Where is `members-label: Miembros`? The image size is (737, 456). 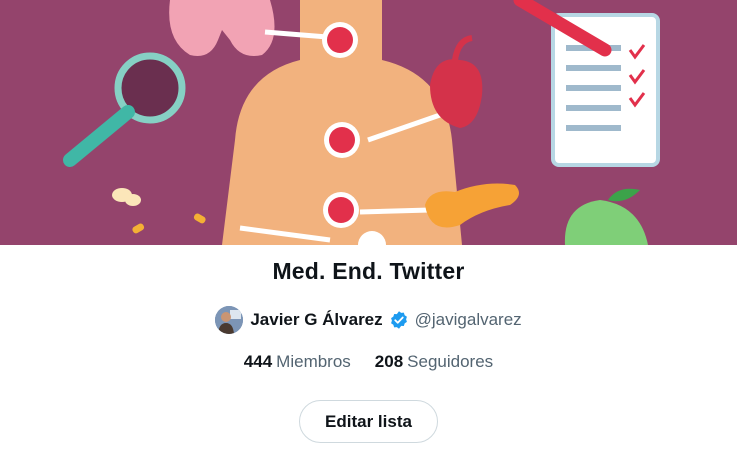 members-label: Miembros is located at coordinates (313, 361).